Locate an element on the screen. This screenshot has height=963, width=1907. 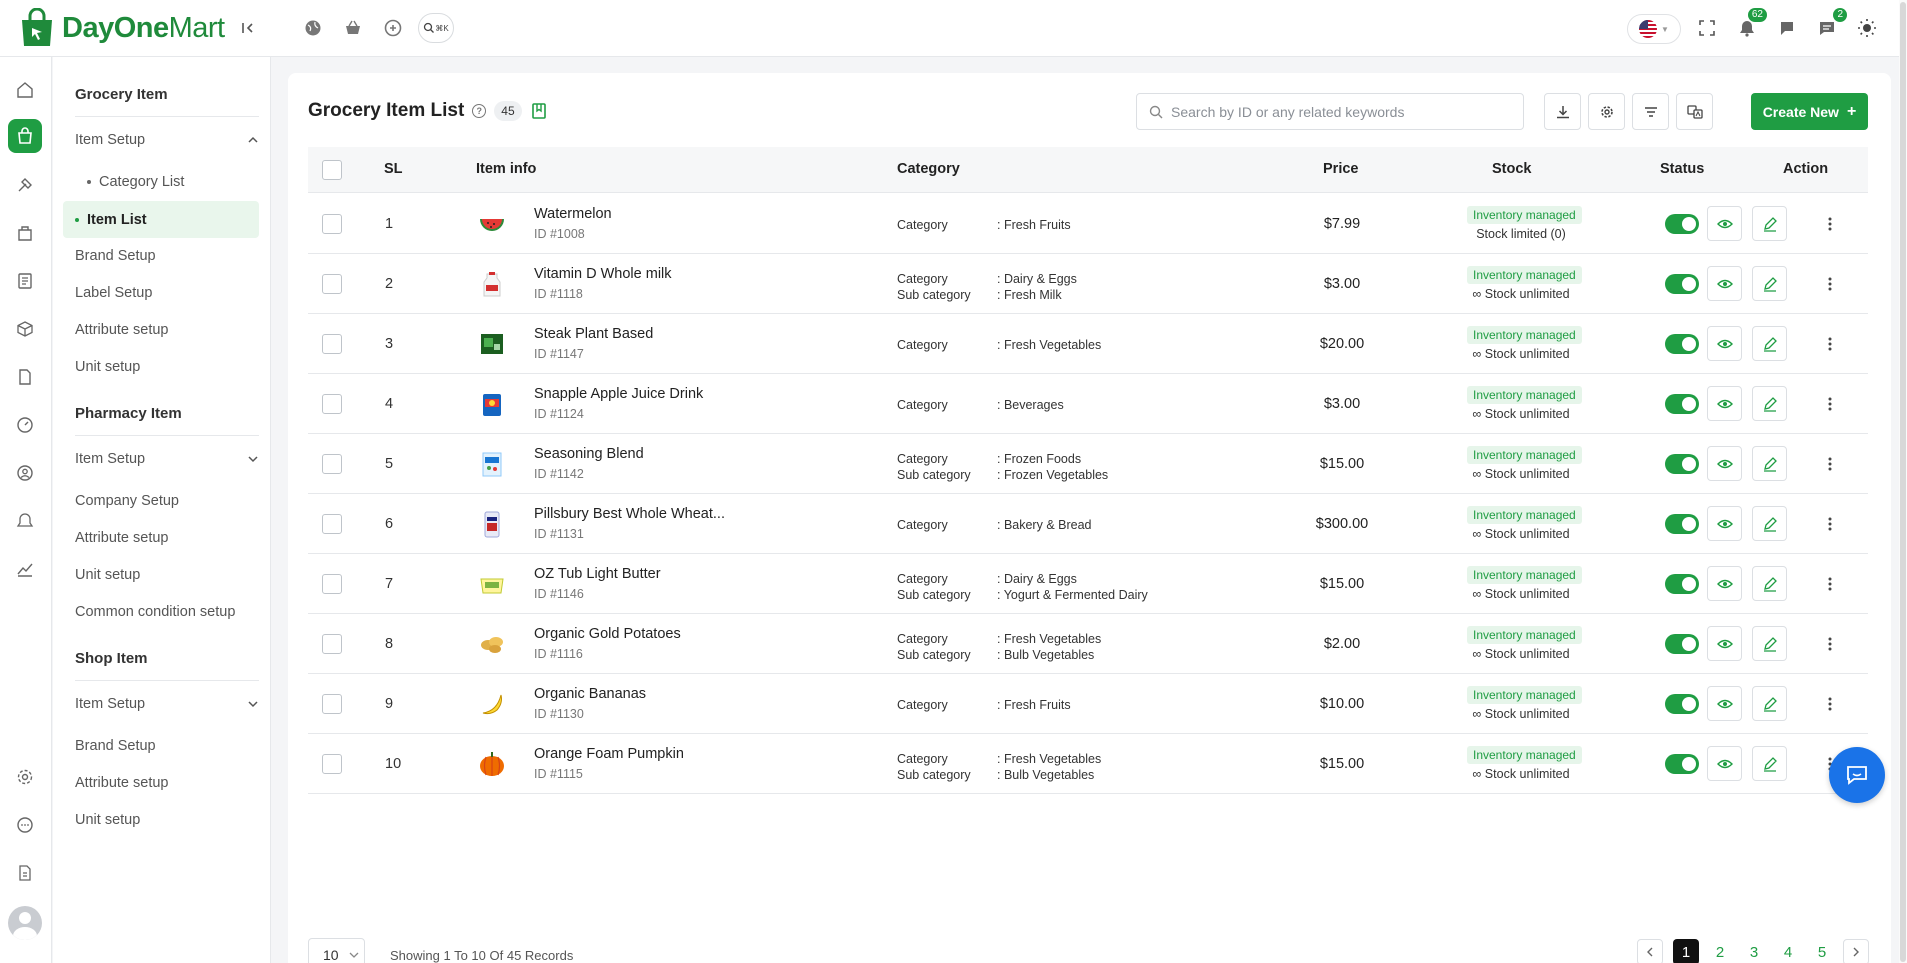
document-icon is located at coordinates (25, 377).